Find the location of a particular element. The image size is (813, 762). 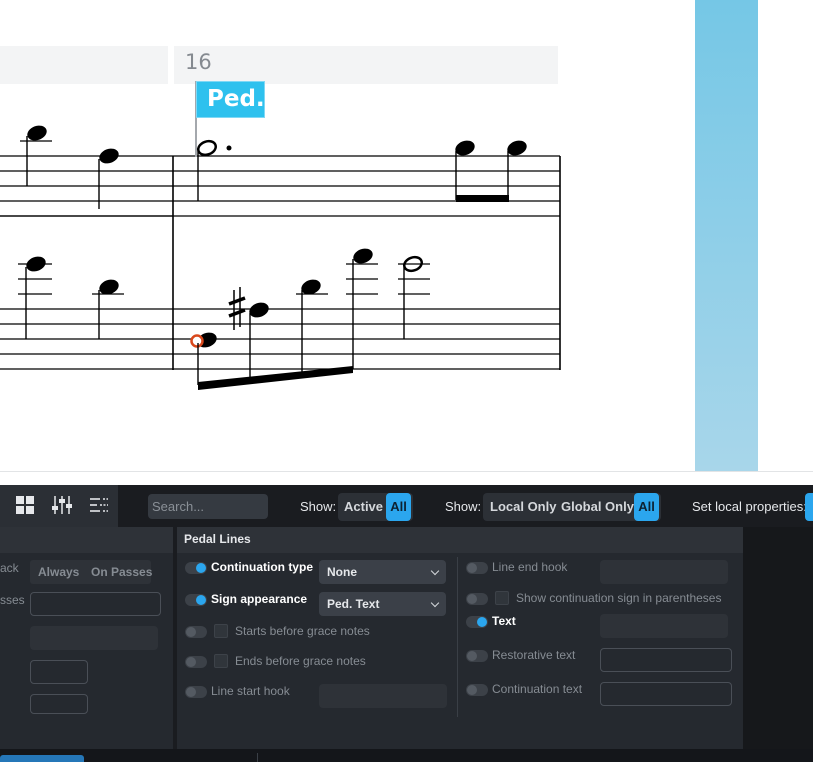

show-all-button: All is located at coordinates (398, 507).